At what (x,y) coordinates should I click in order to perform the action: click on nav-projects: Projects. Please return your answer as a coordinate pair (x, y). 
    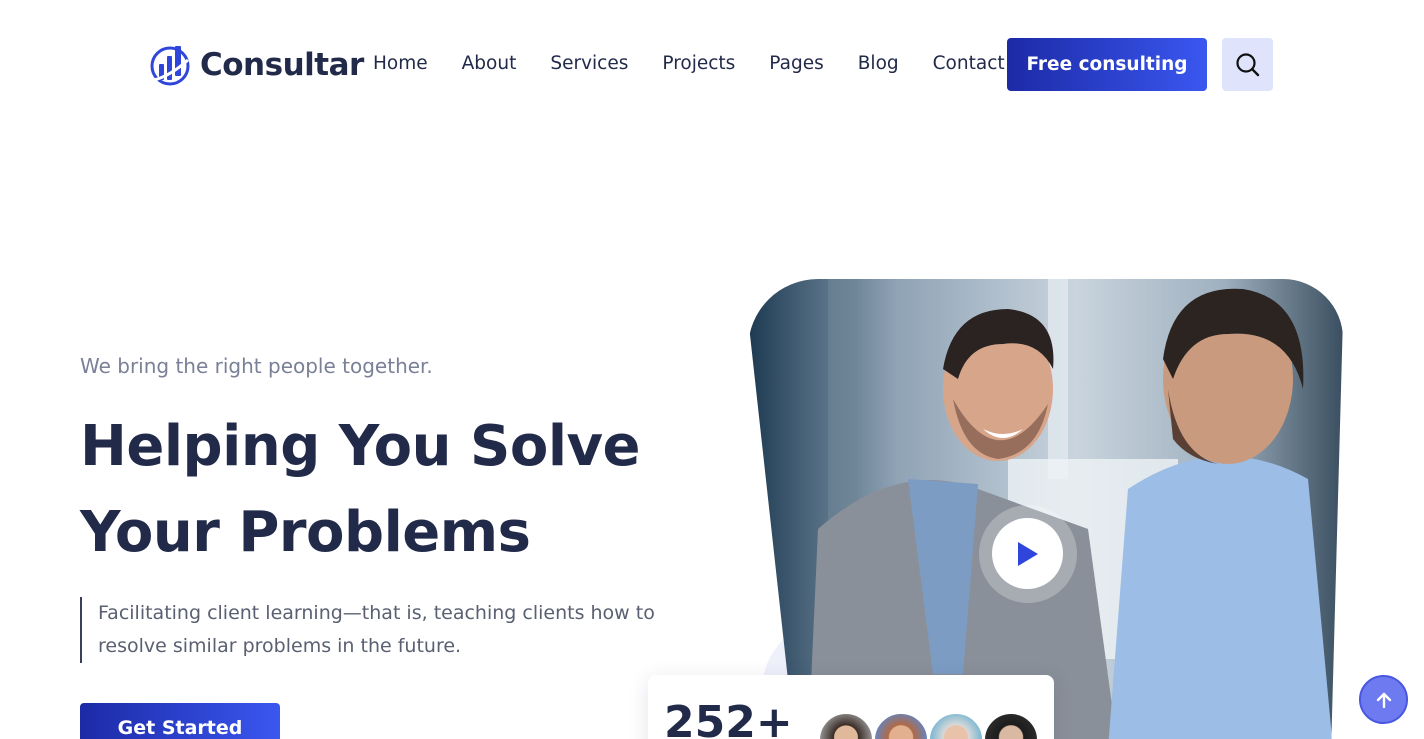
    Looking at the image, I should click on (698, 64).